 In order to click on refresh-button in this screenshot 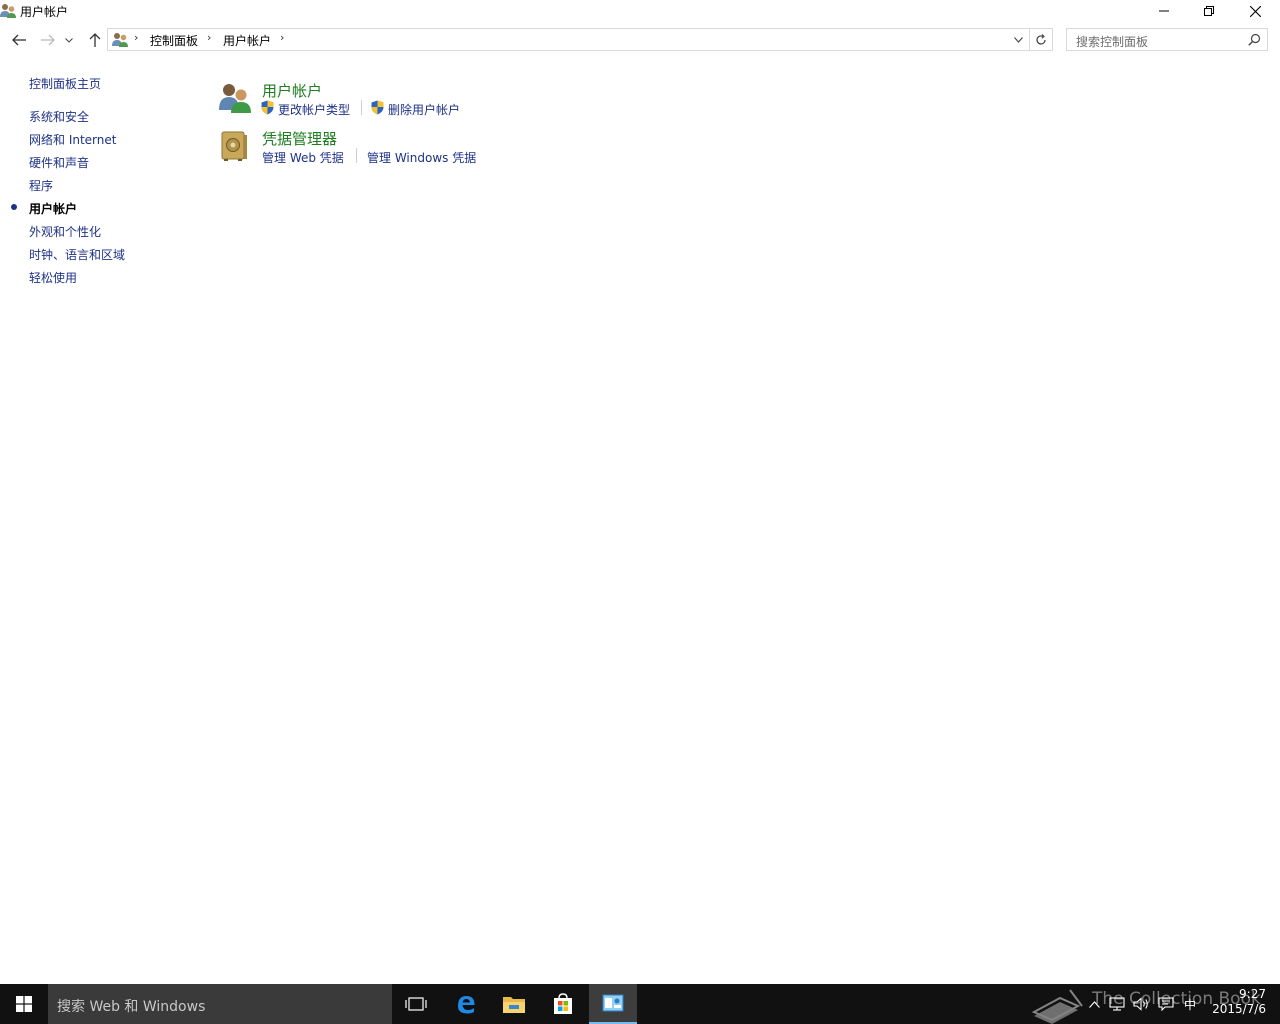, I will do `click(1040, 39)`.